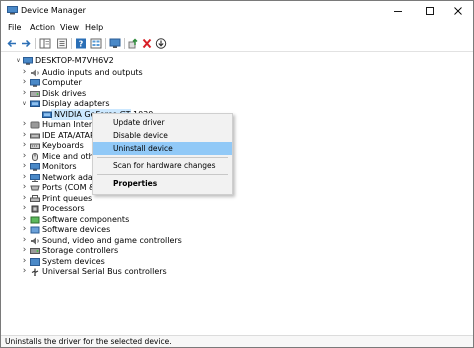 The height and width of the screenshot is (348, 474). I want to click on tree-item-label: Computer, so click(62, 82).